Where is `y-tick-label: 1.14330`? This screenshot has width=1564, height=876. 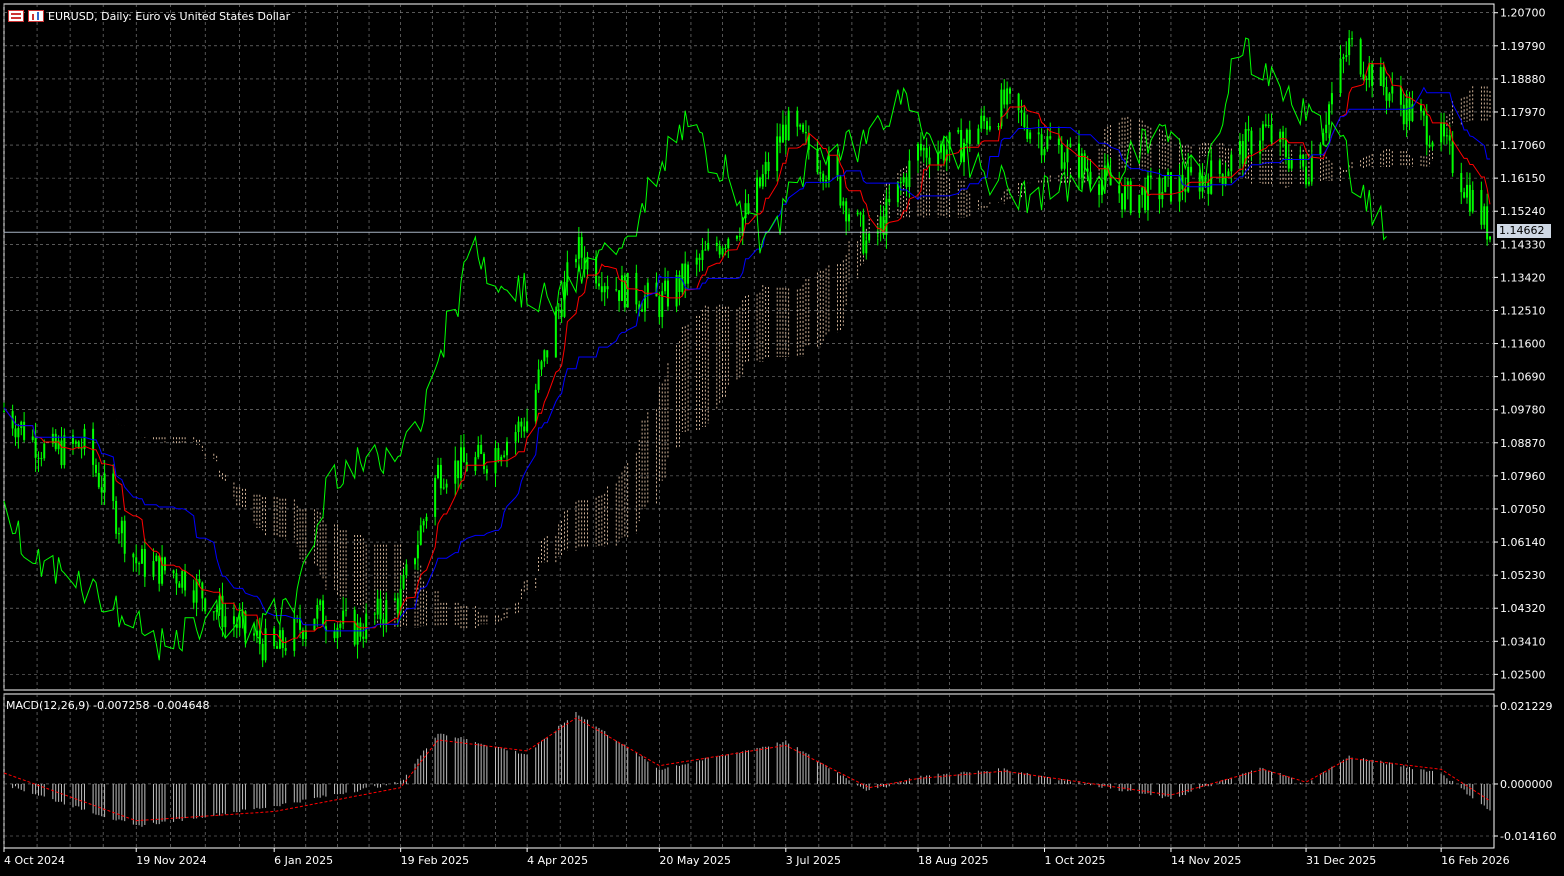 y-tick-label: 1.14330 is located at coordinates (1523, 244).